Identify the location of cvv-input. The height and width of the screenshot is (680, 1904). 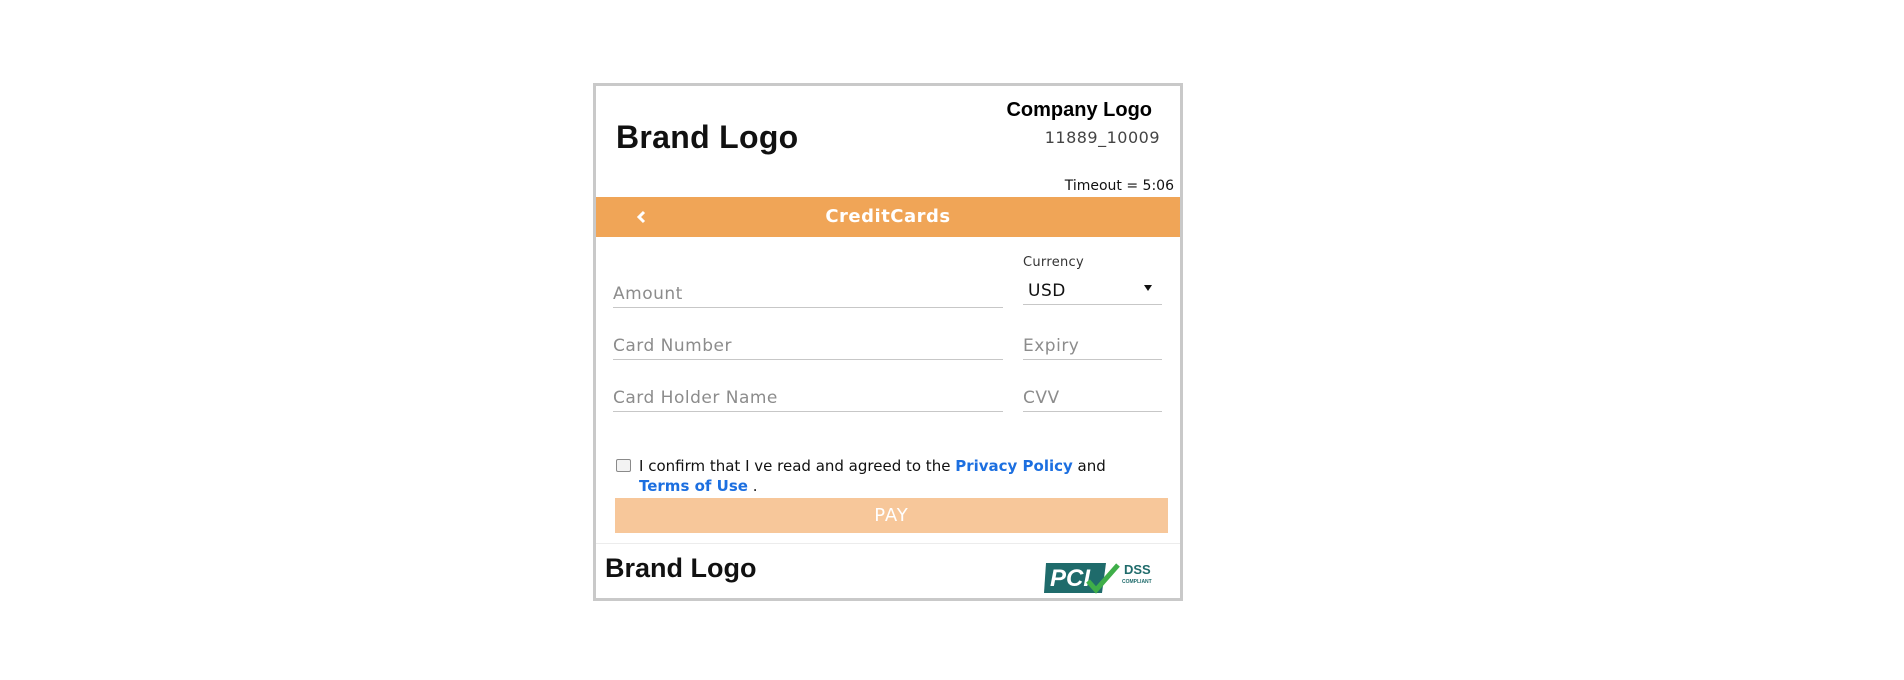
(1092, 398).